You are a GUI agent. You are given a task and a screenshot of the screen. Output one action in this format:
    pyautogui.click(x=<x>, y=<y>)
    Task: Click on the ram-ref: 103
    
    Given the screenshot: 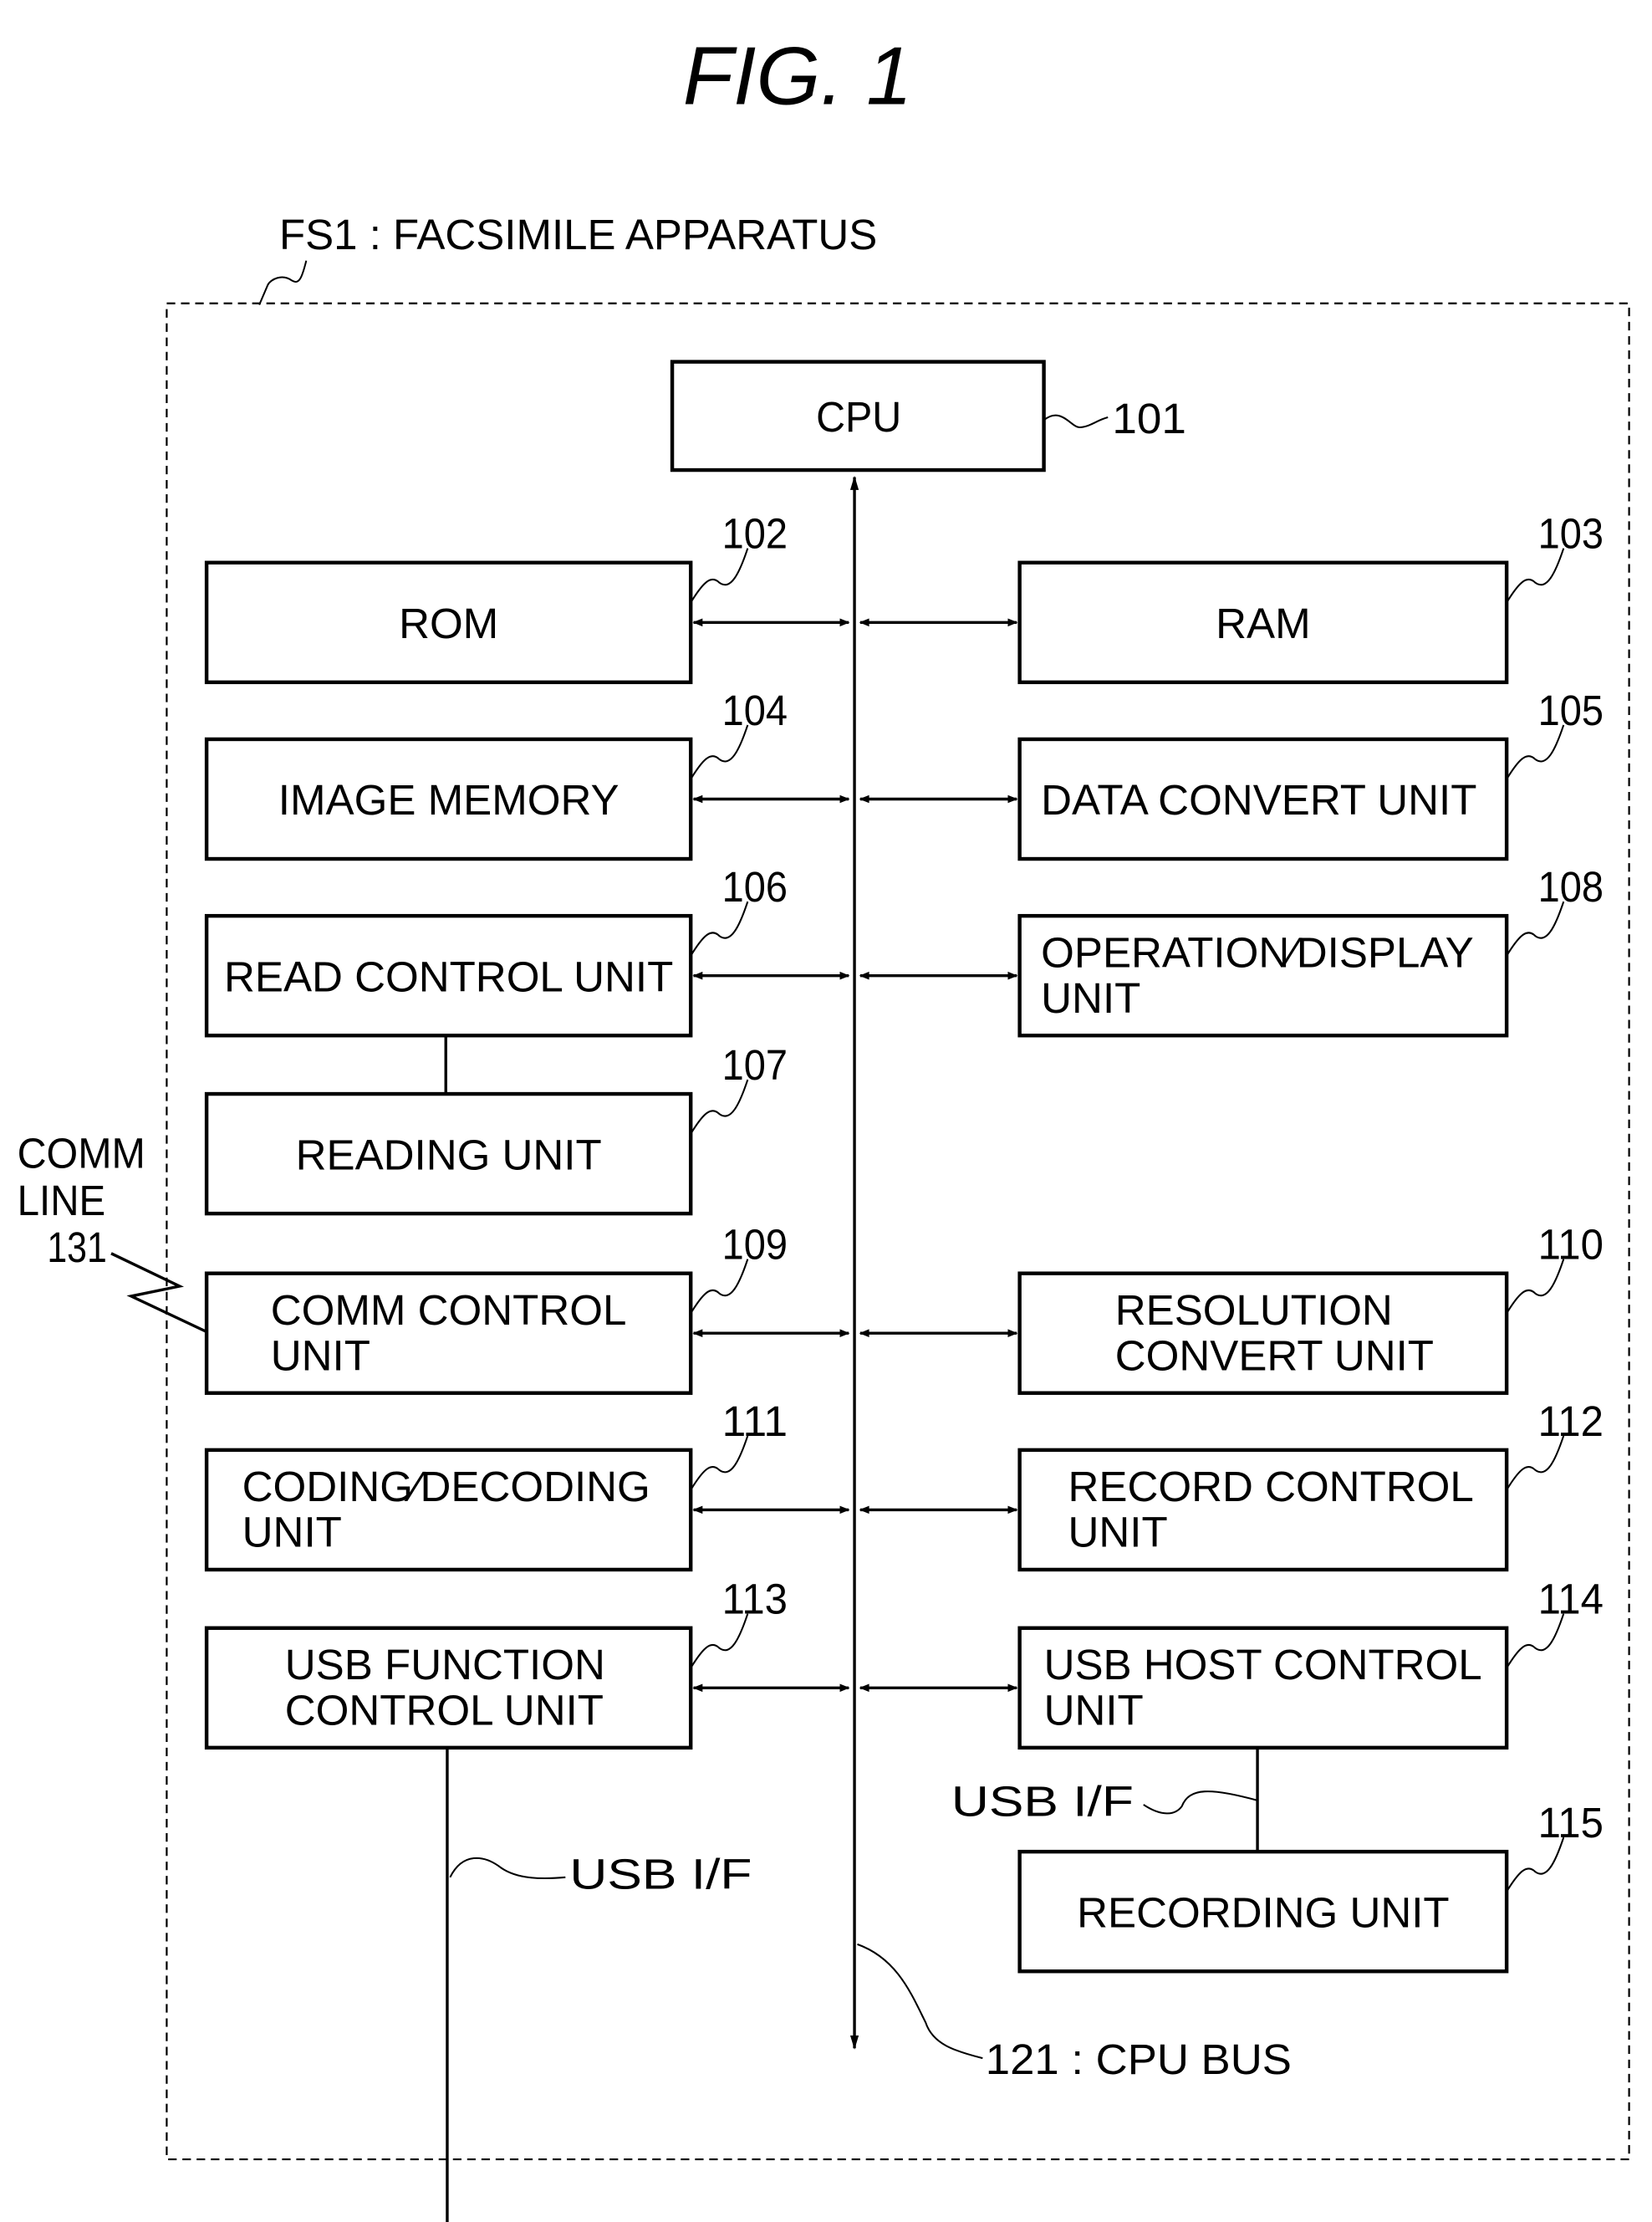 What is the action you would take?
    pyautogui.click(x=1571, y=534)
    